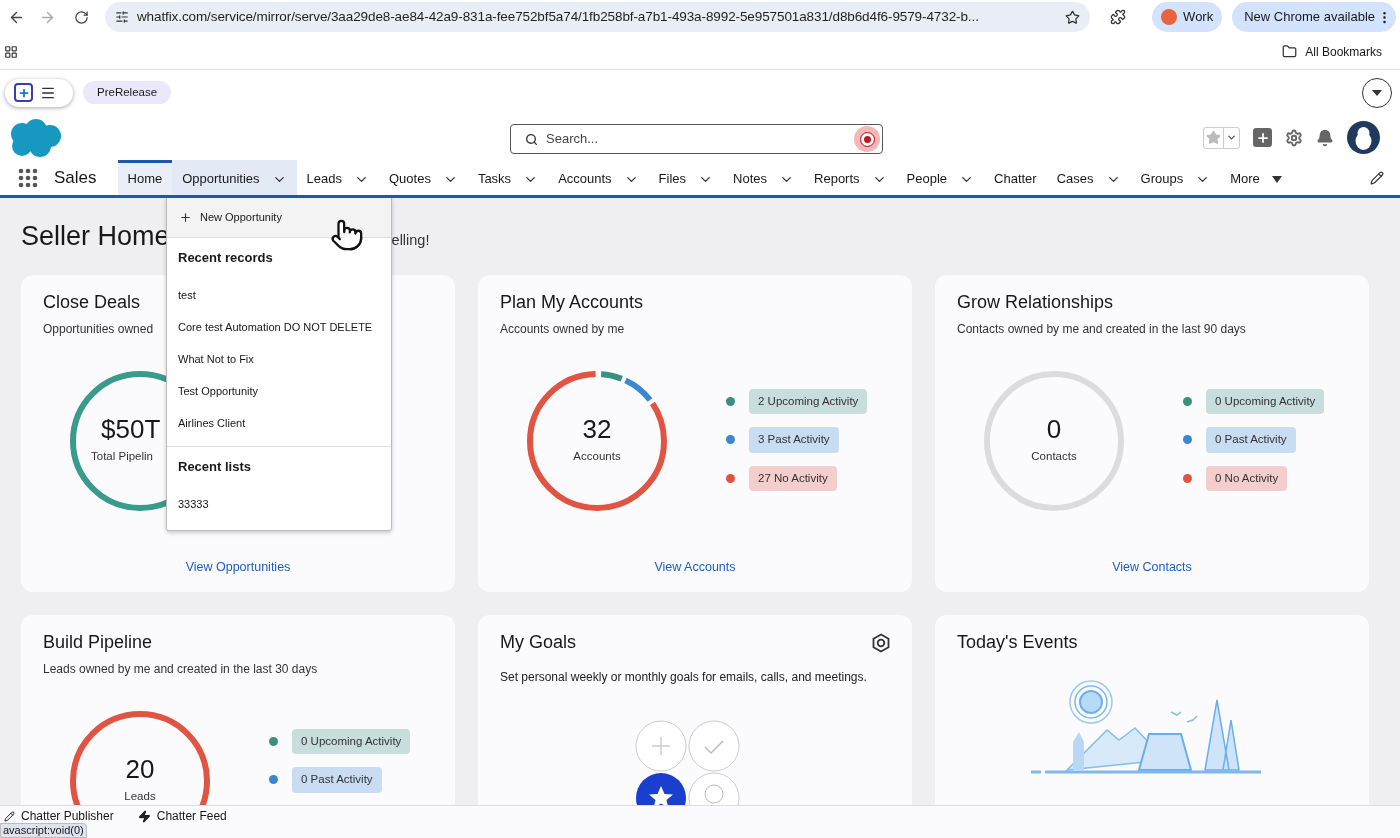 This screenshot has height=838, width=1400. What do you see at coordinates (214, 466) in the screenshot?
I see `menu-section-header: Recent lists` at bounding box center [214, 466].